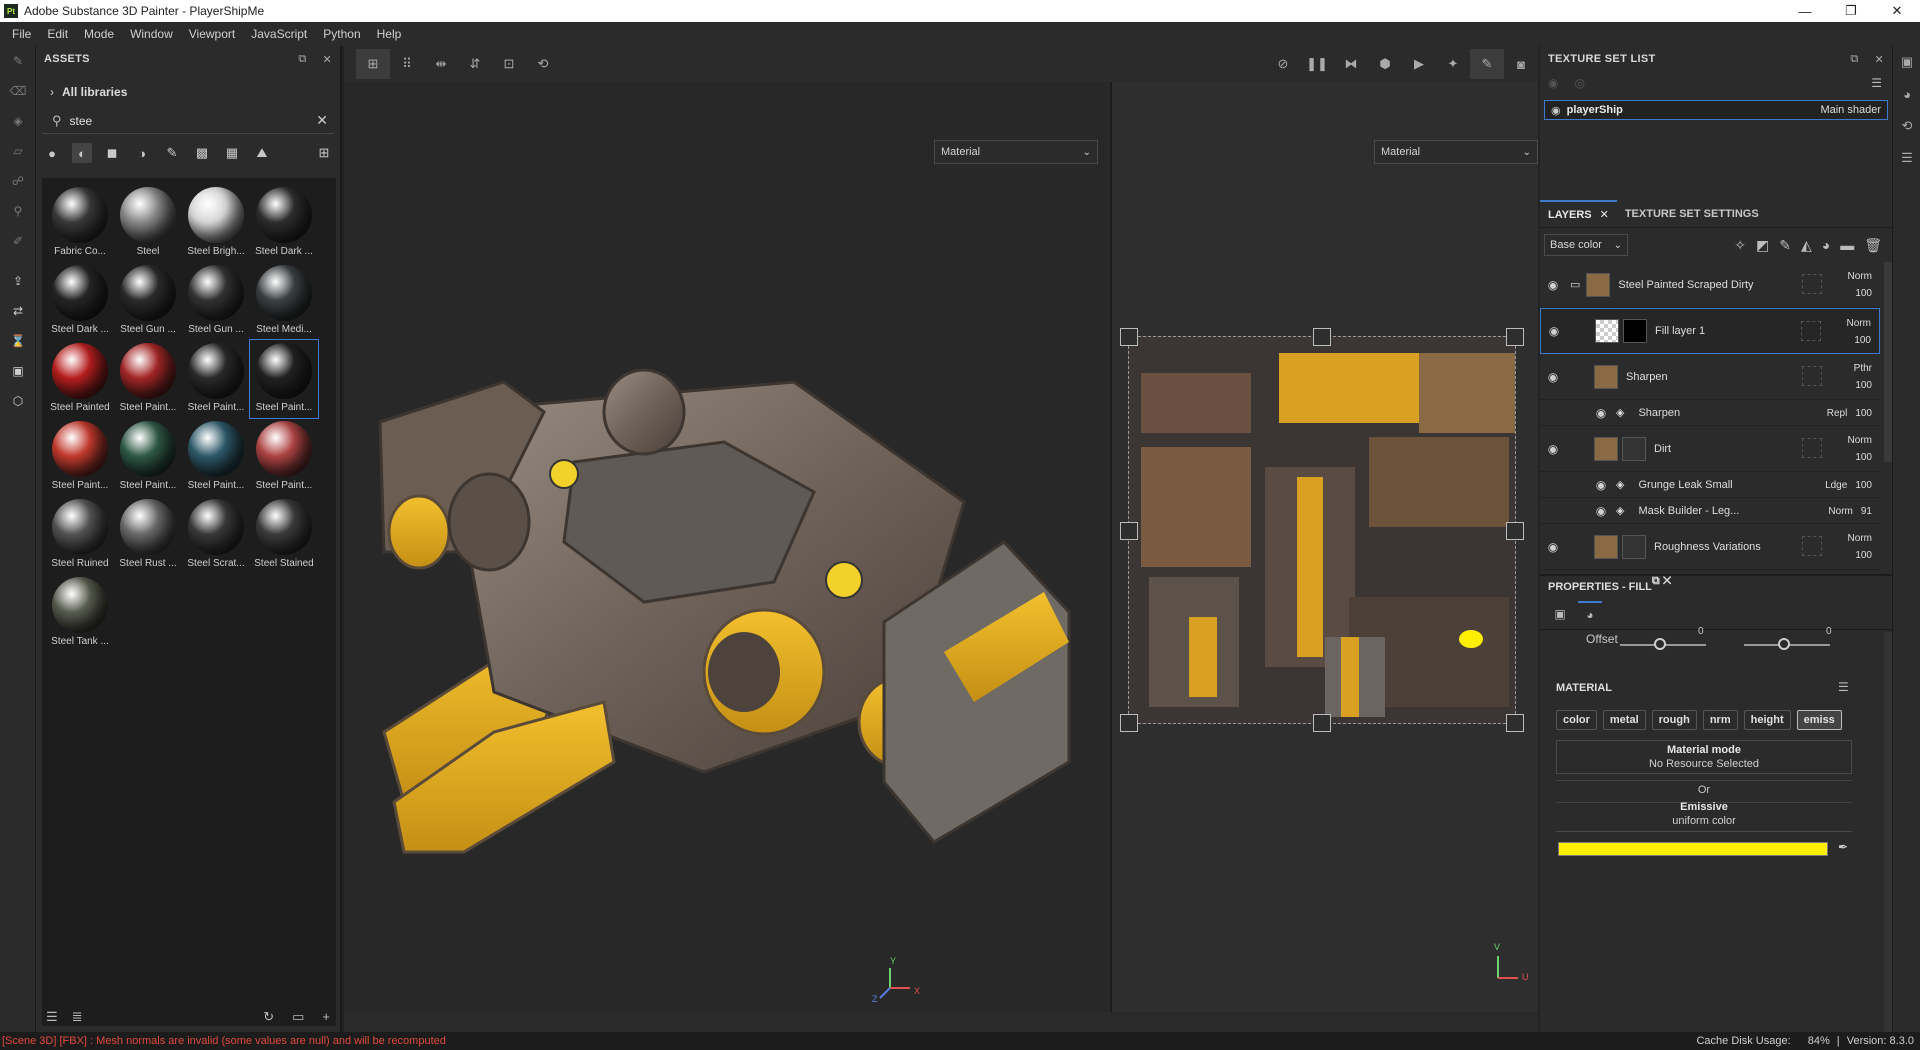 The image size is (1920, 1050). I want to click on minimize-icon: —, so click(1805, 11).